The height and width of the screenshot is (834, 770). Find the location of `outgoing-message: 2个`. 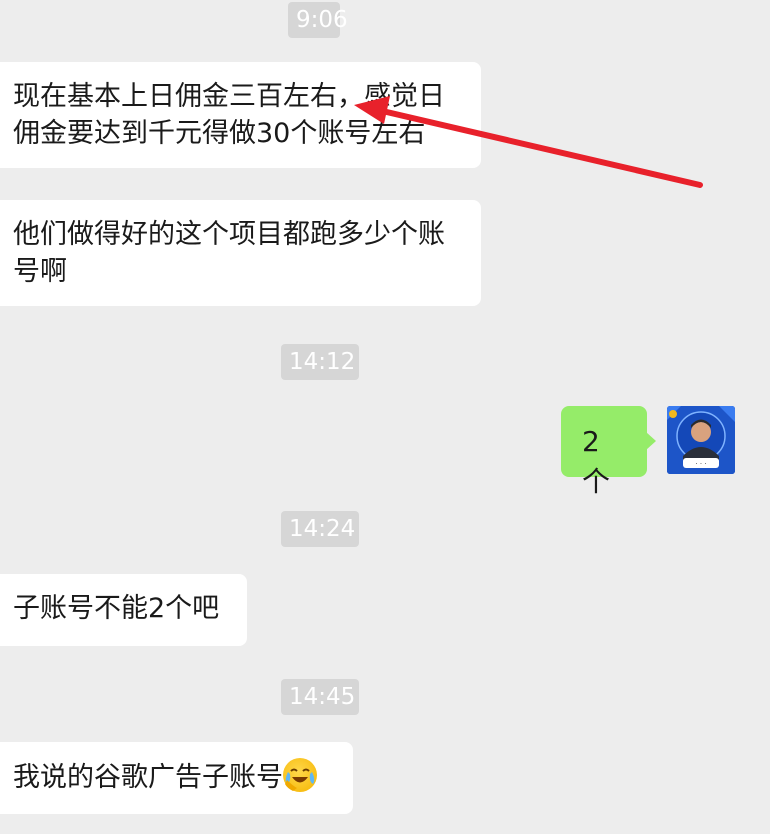

outgoing-message: 2个 is located at coordinates (608, 452).